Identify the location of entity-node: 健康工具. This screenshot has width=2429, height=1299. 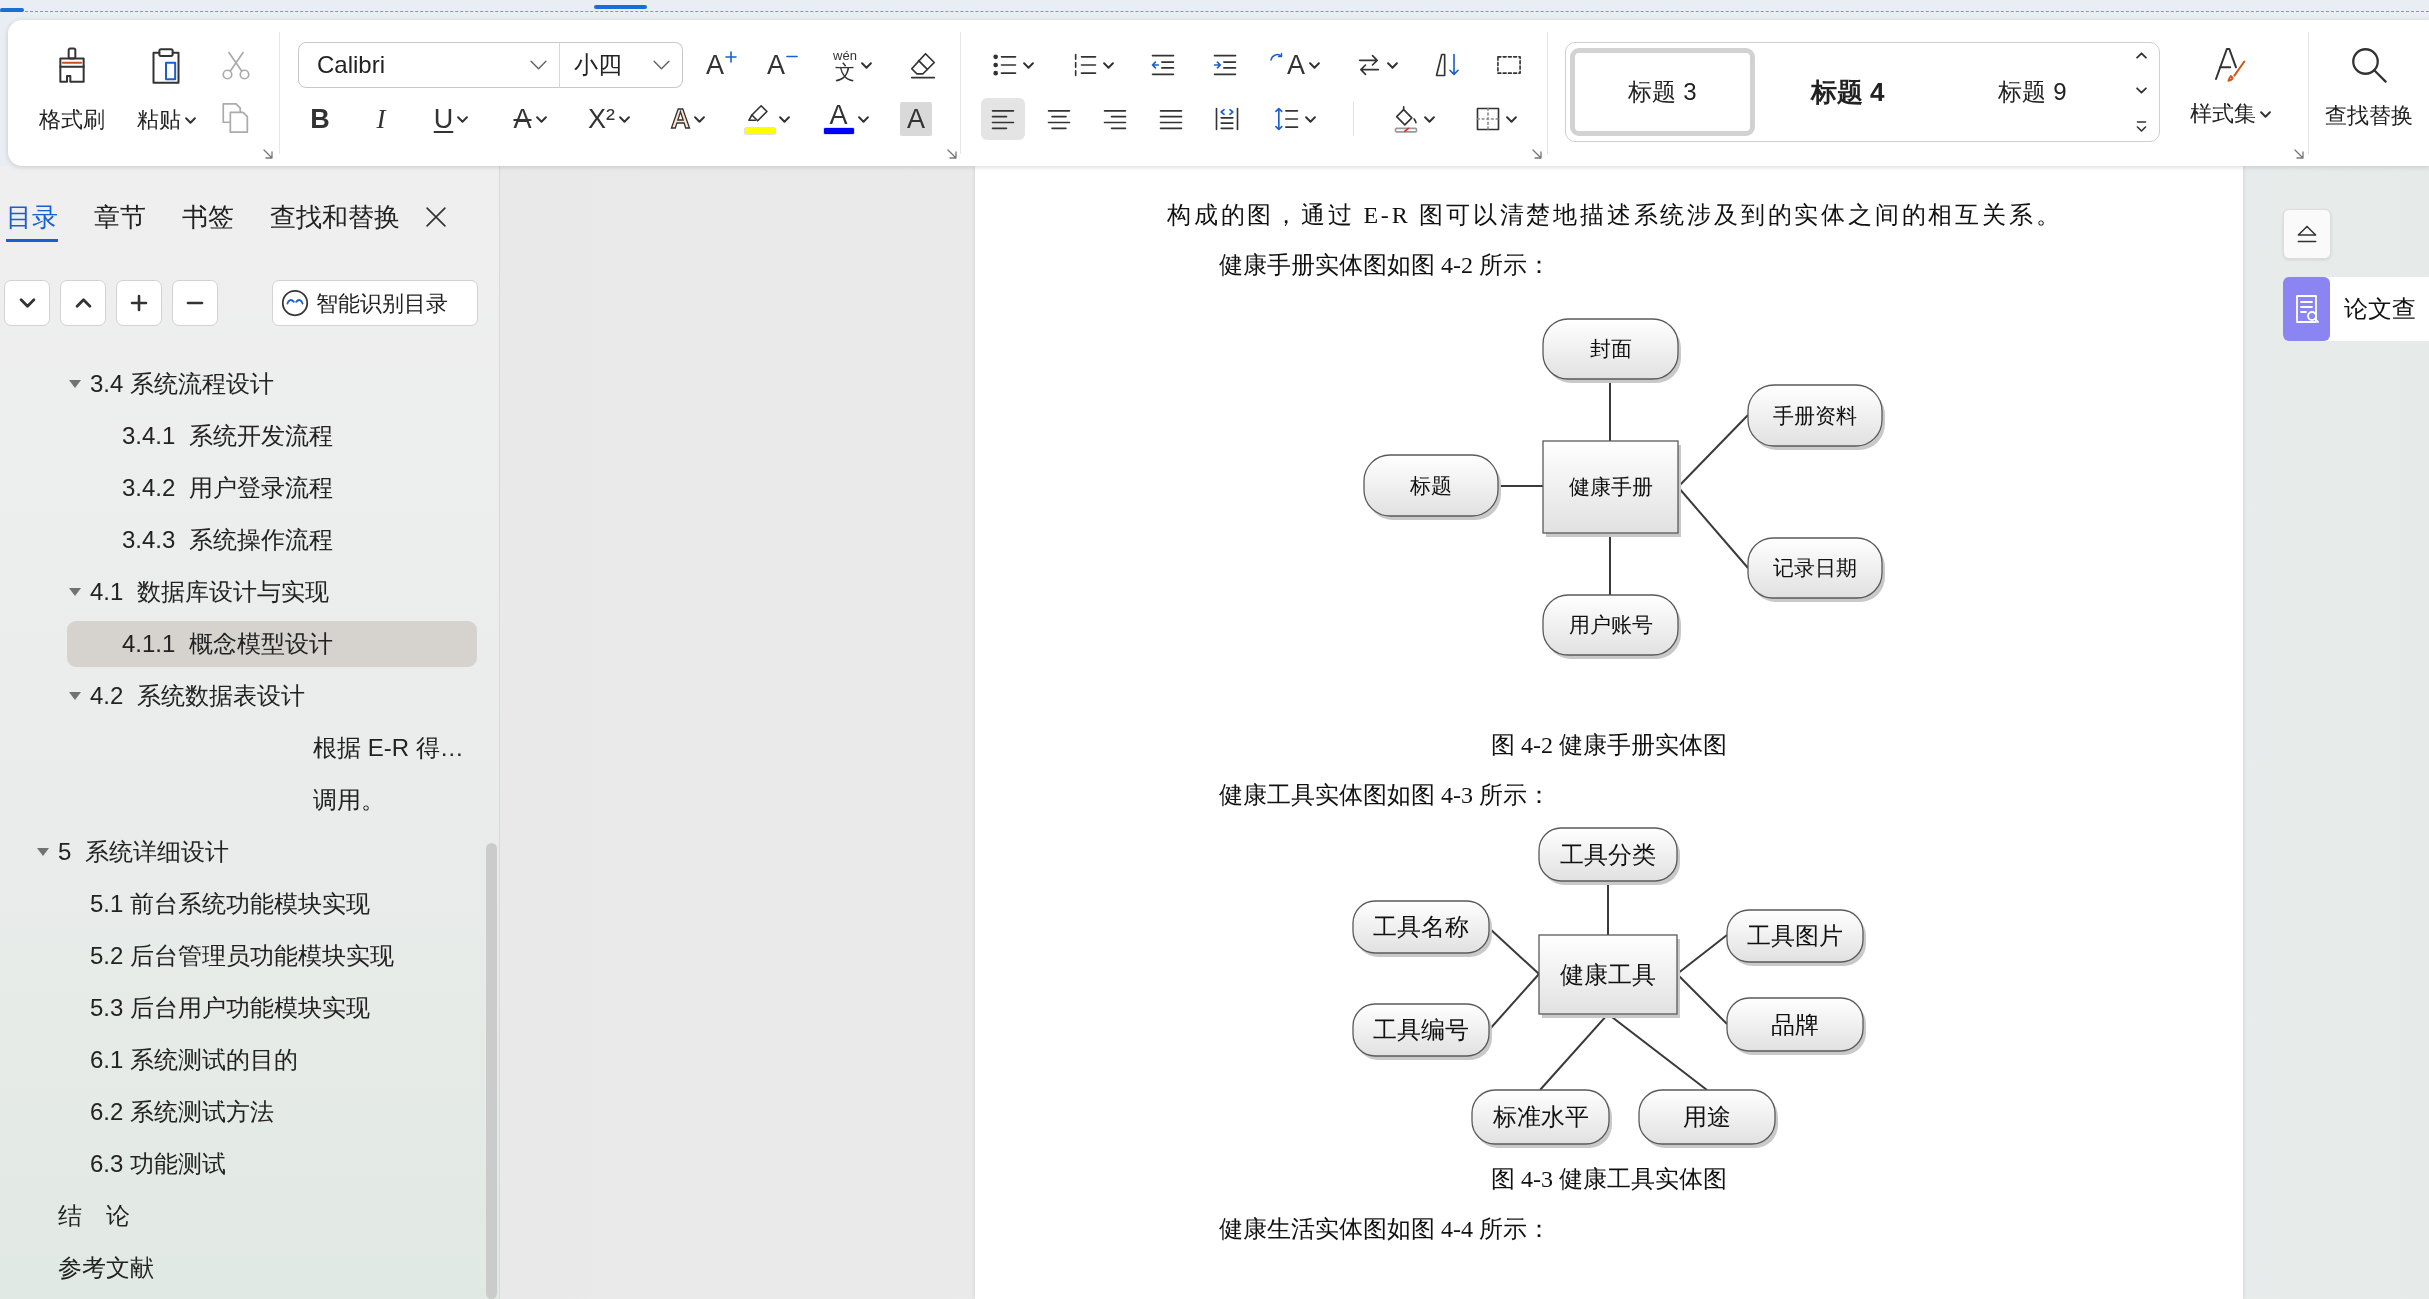
(1609, 976).